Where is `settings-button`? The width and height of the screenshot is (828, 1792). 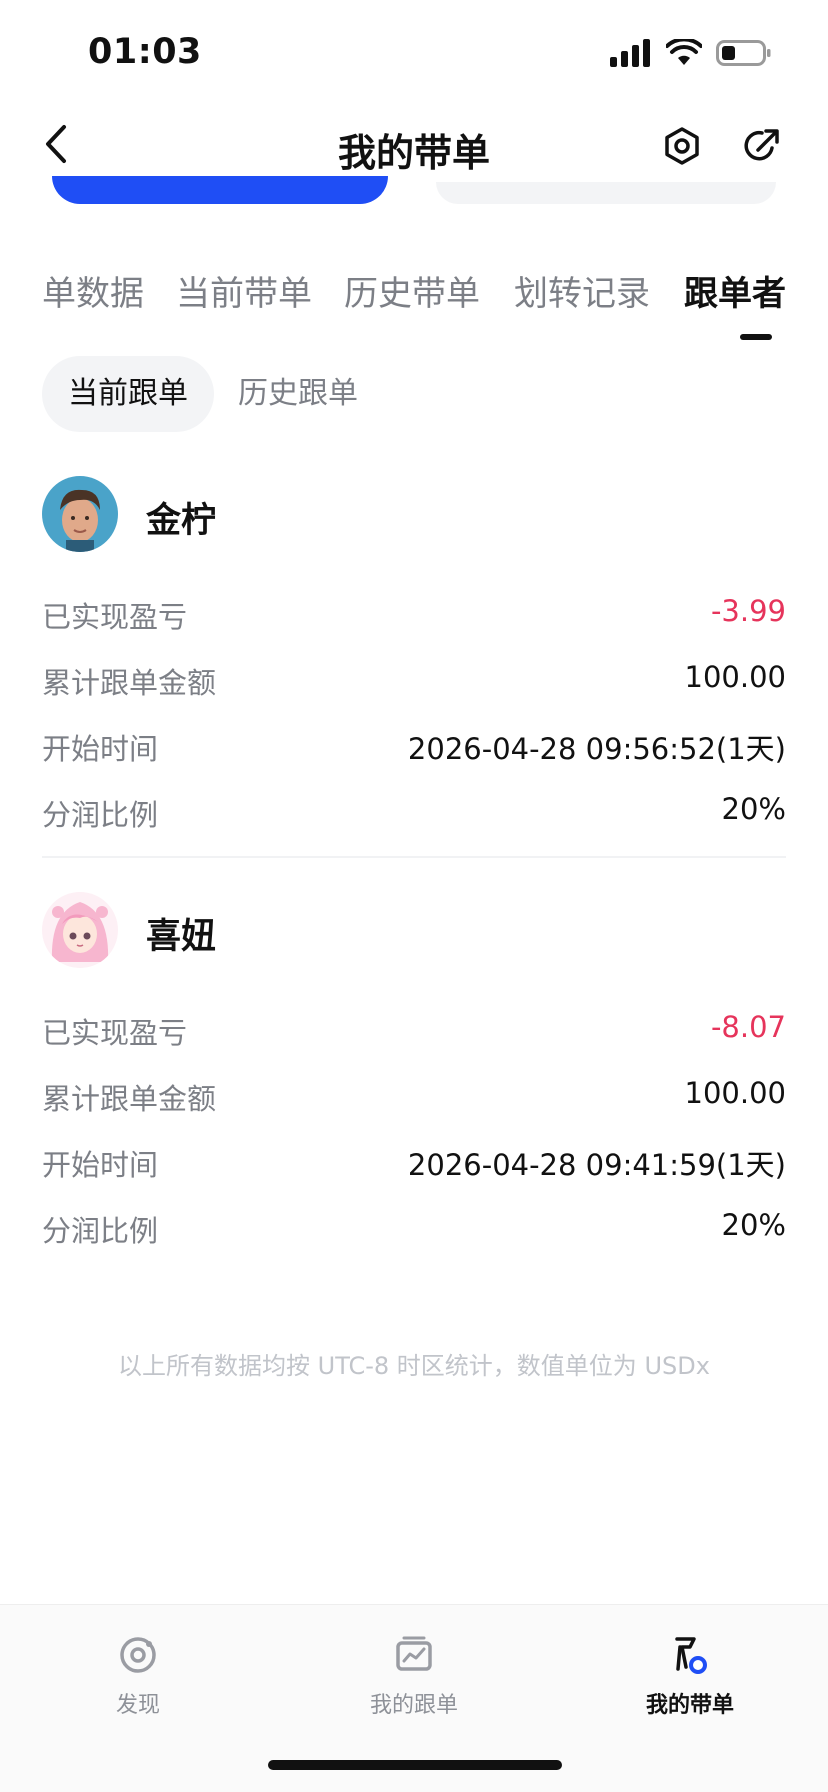
settings-button is located at coordinates (682, 146).